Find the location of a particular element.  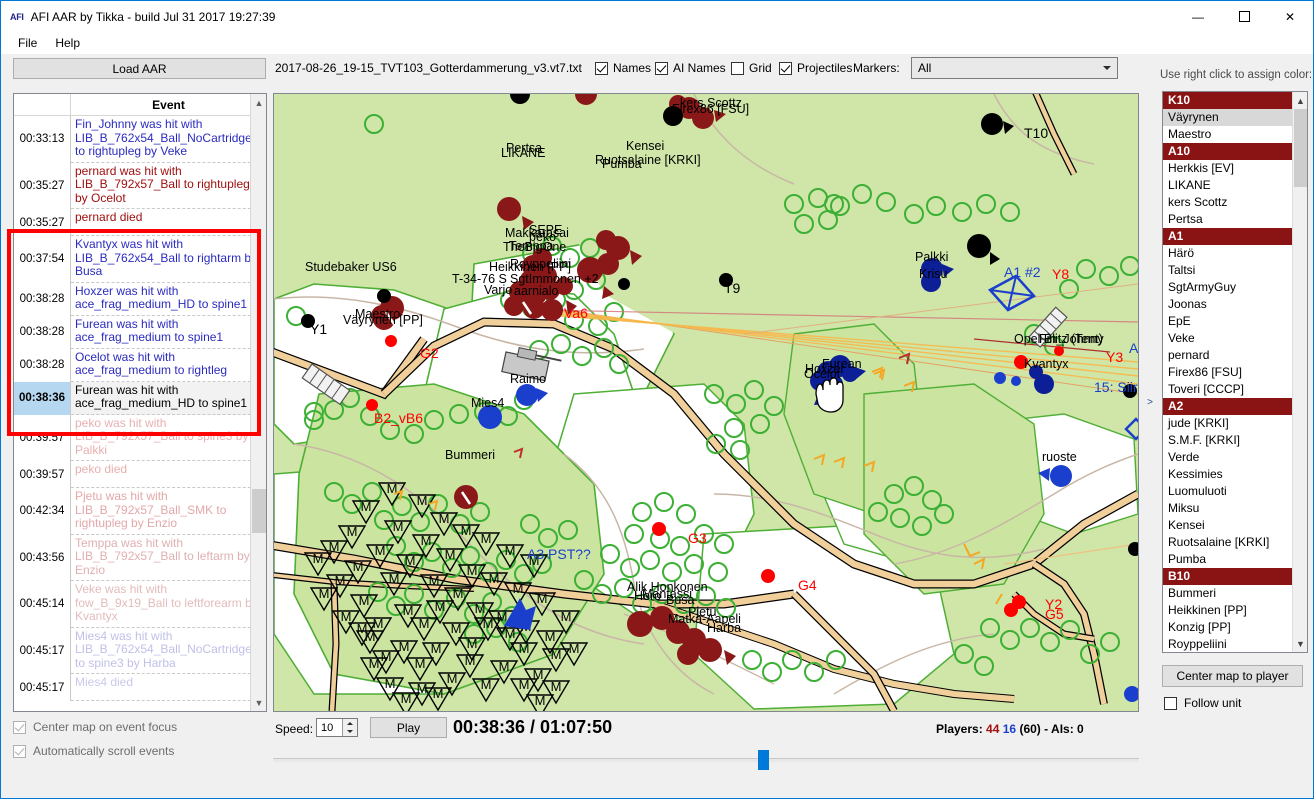

event-row: 00:39:57 peko died is located at coordinates (140, 474).